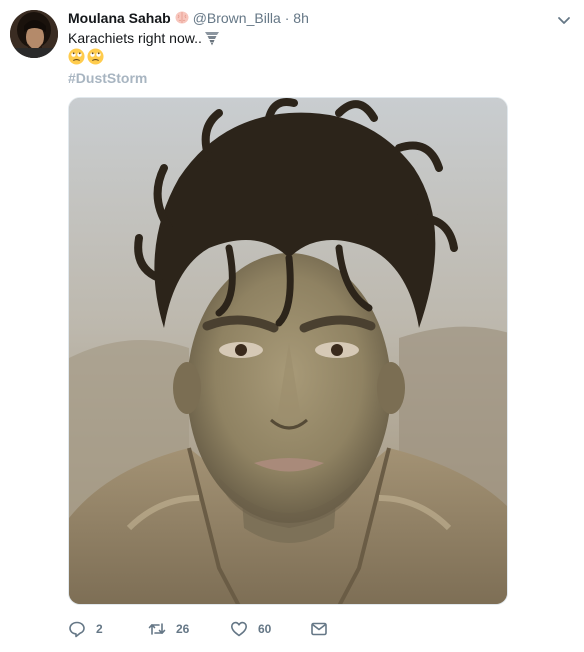 This screenshot has height=652, width=584. Describe the element at coordinates (239, 629) in the screenshot. I see `heart-icon` at that location.